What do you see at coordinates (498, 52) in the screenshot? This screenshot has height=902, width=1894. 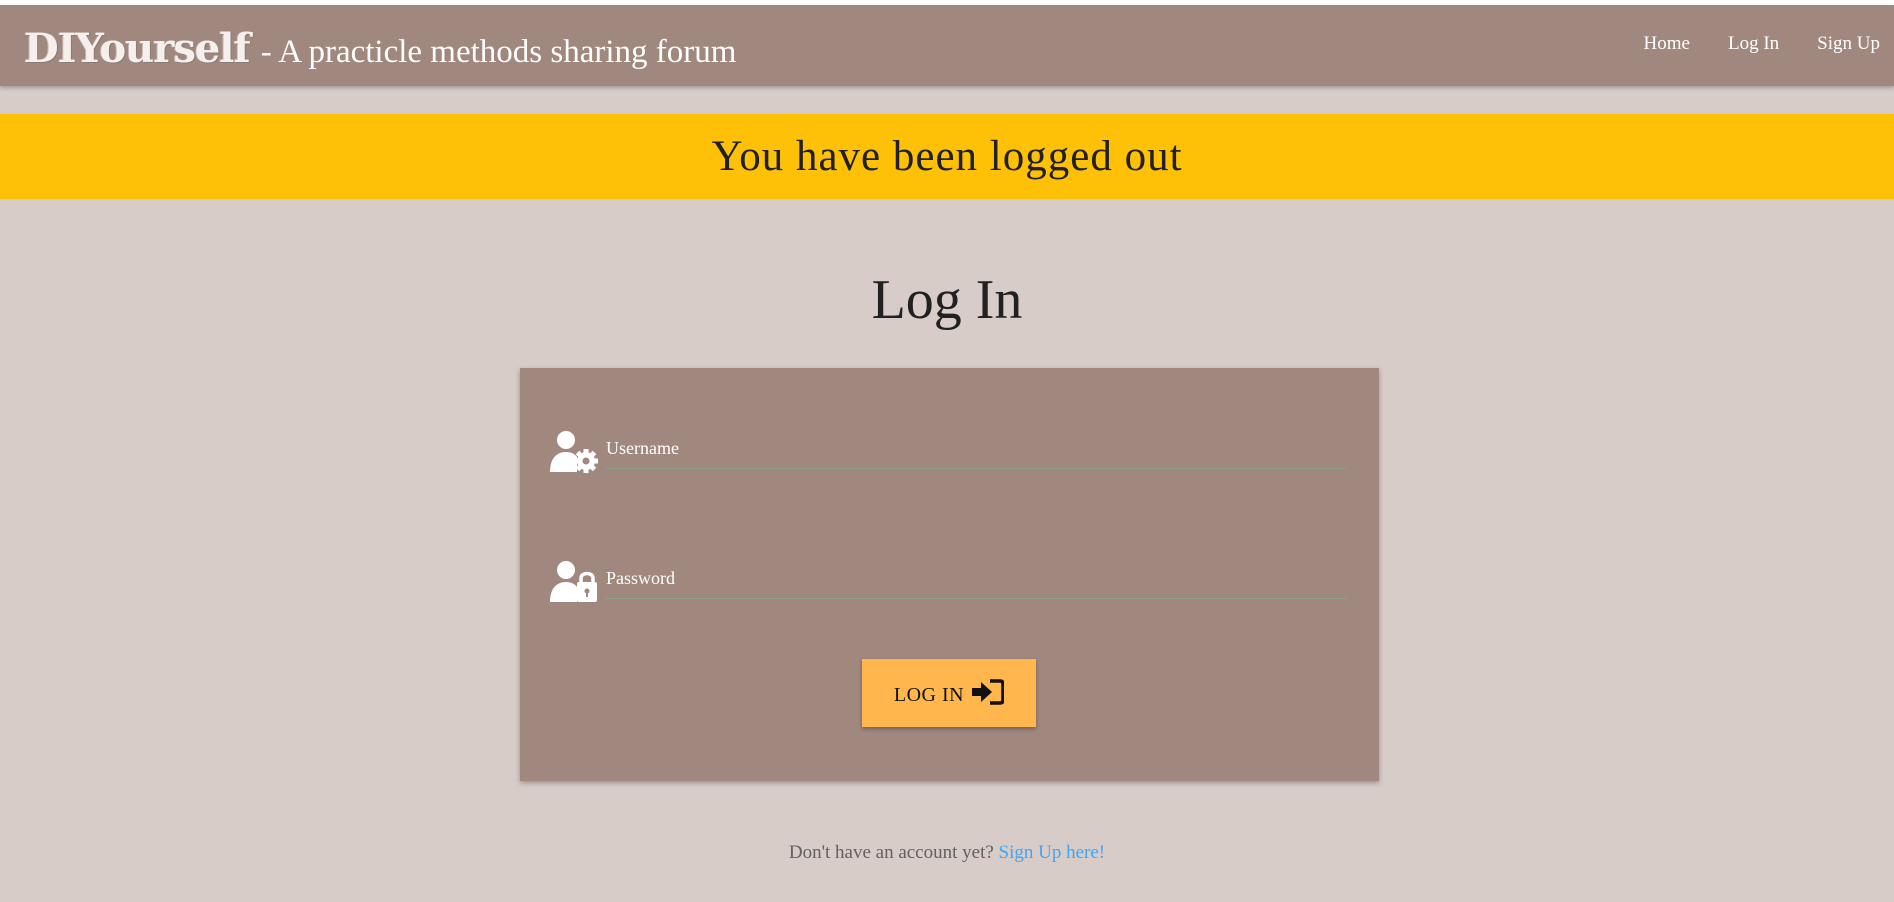 I see `brand-tagline: - A practicle methods sharing forum` at bounding box center [498, 52].